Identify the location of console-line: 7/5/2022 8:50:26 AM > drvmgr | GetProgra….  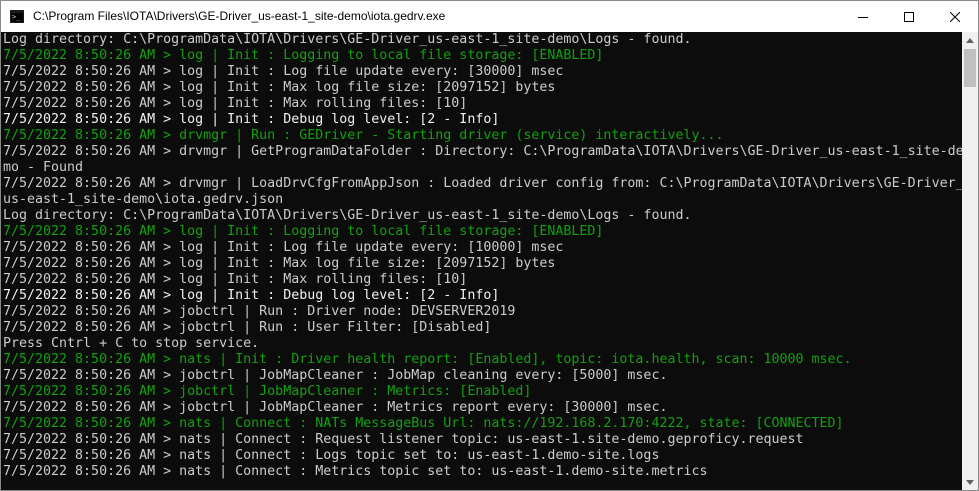
(483, 151).